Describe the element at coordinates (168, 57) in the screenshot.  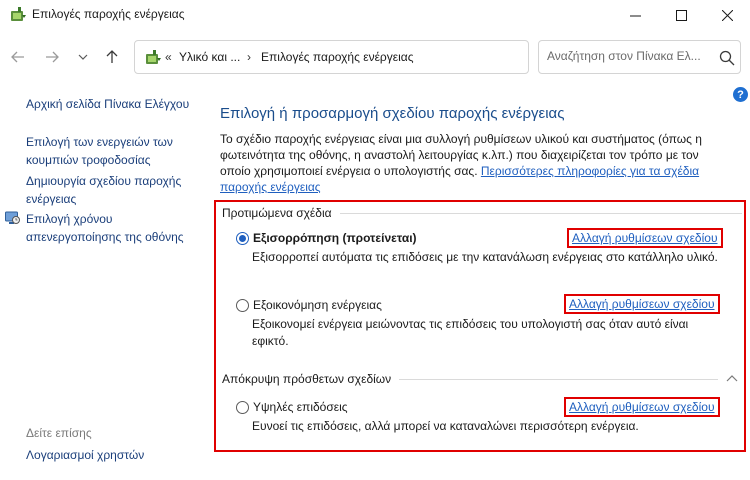
I see `breadcrumb-overflow-icon: «` at that location.